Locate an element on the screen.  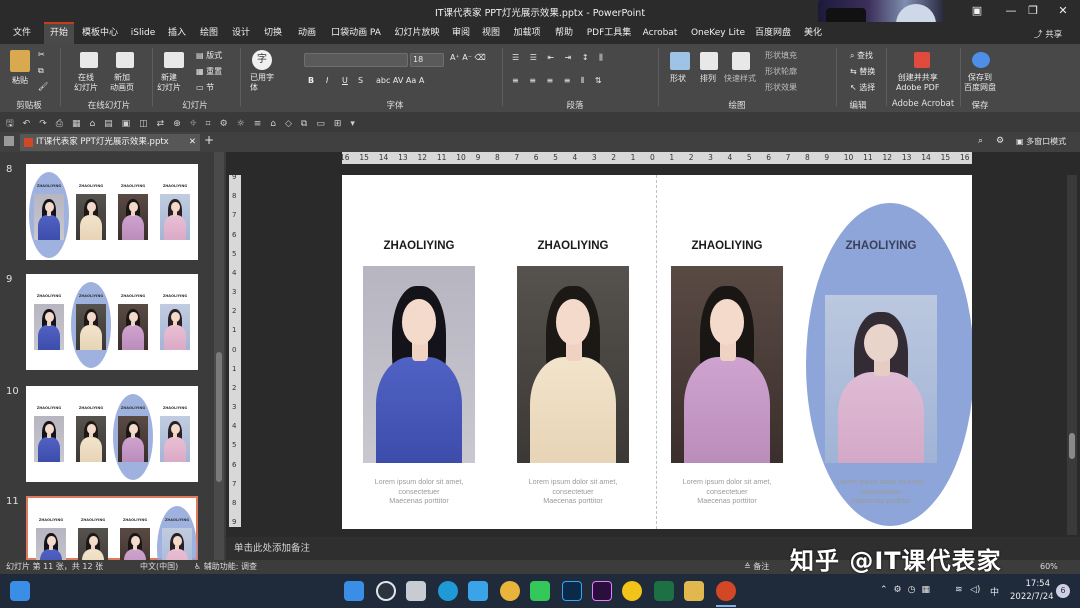
thumbnail-scrollbar is located at coordinates (219, 356).